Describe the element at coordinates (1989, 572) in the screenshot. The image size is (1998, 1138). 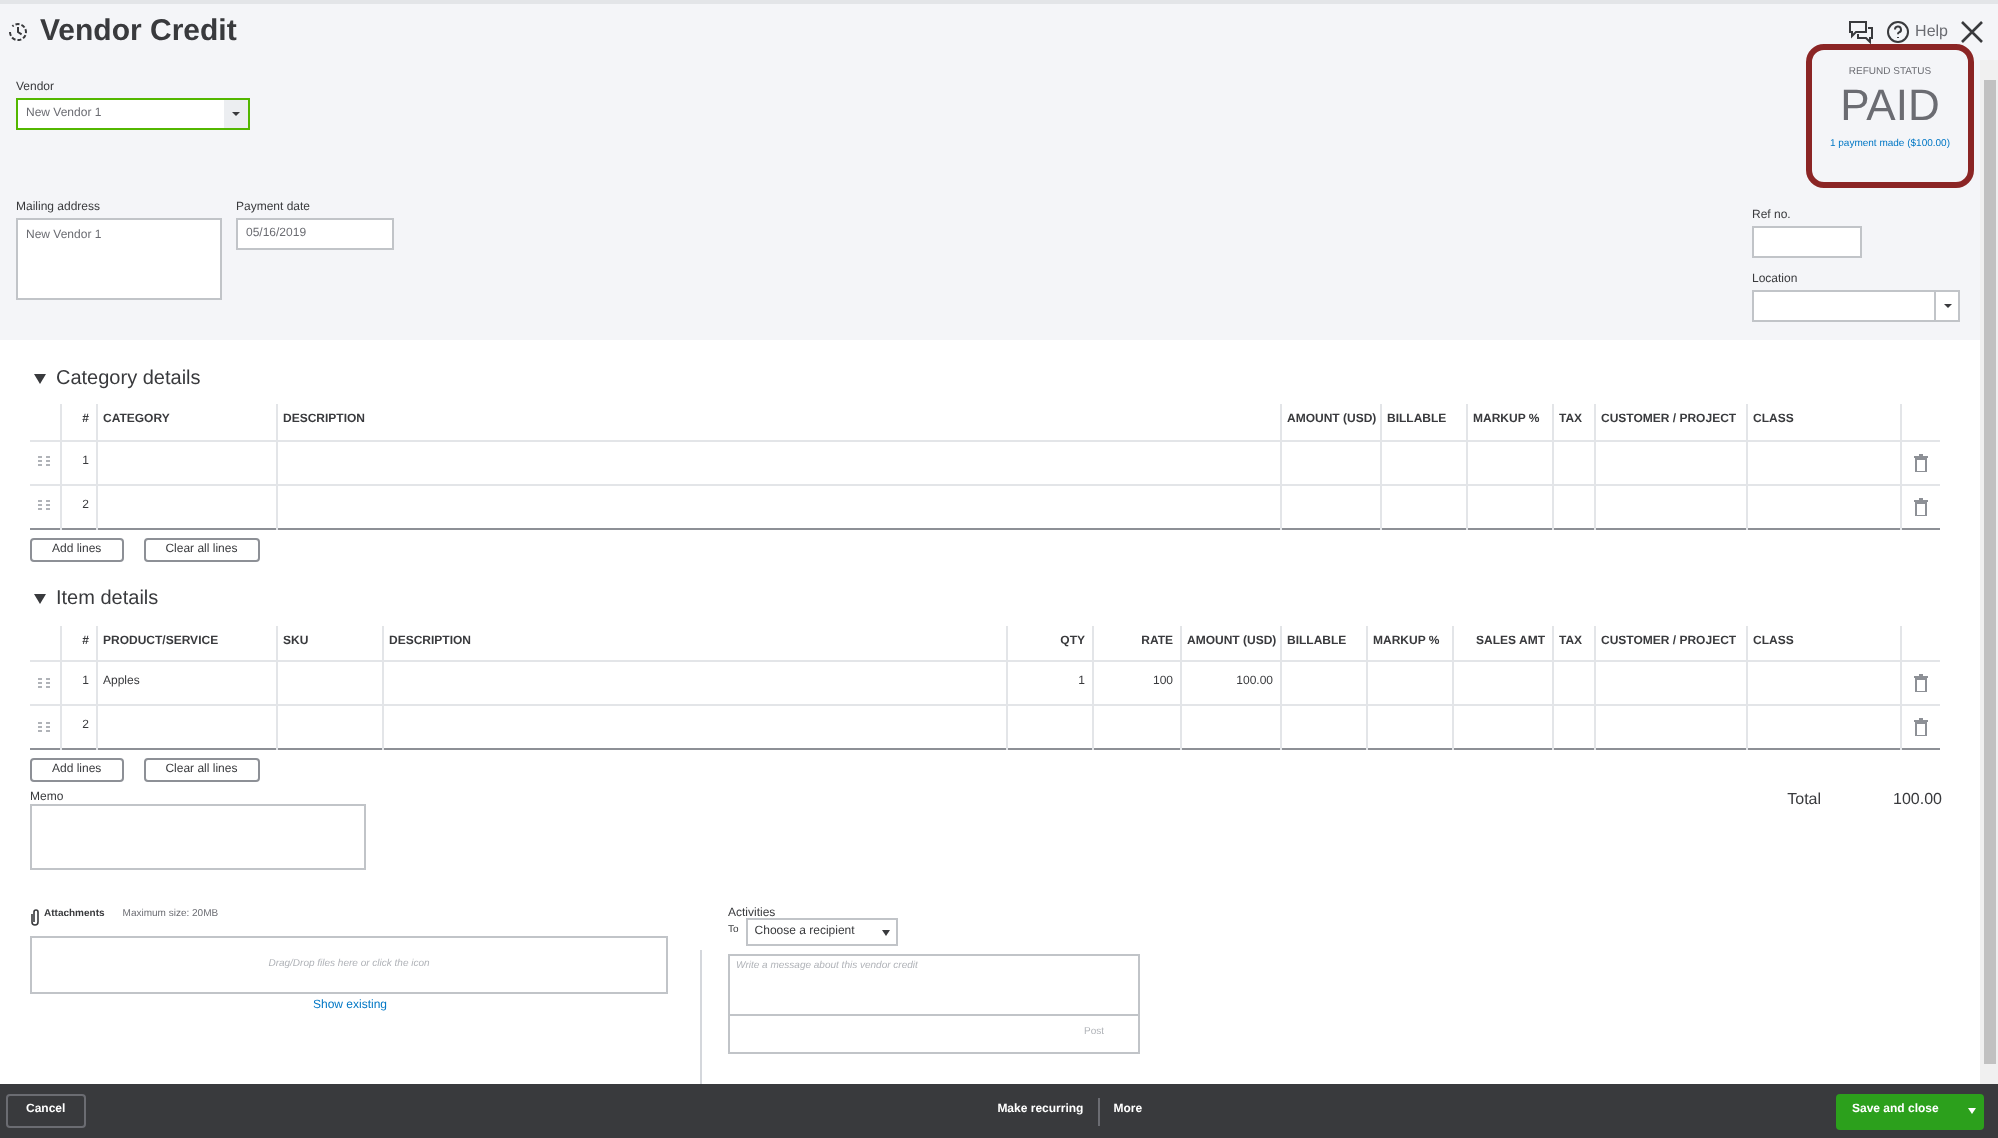
I see `scrollbar` at that location.